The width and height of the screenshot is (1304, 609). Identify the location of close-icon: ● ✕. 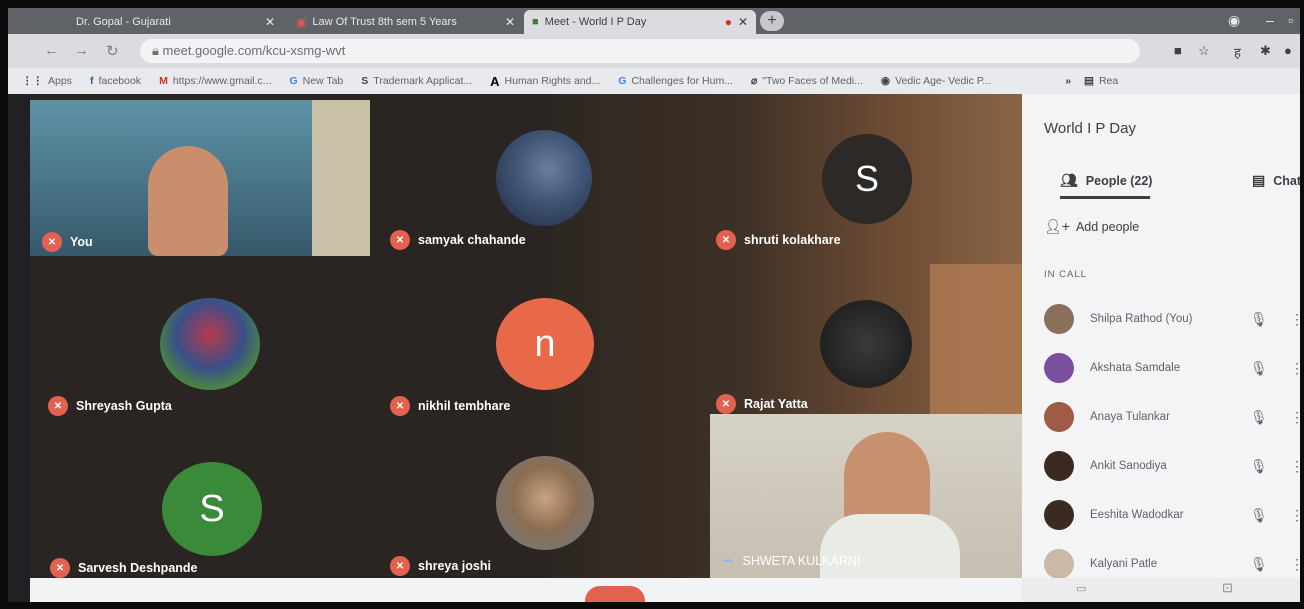
(736, 22).